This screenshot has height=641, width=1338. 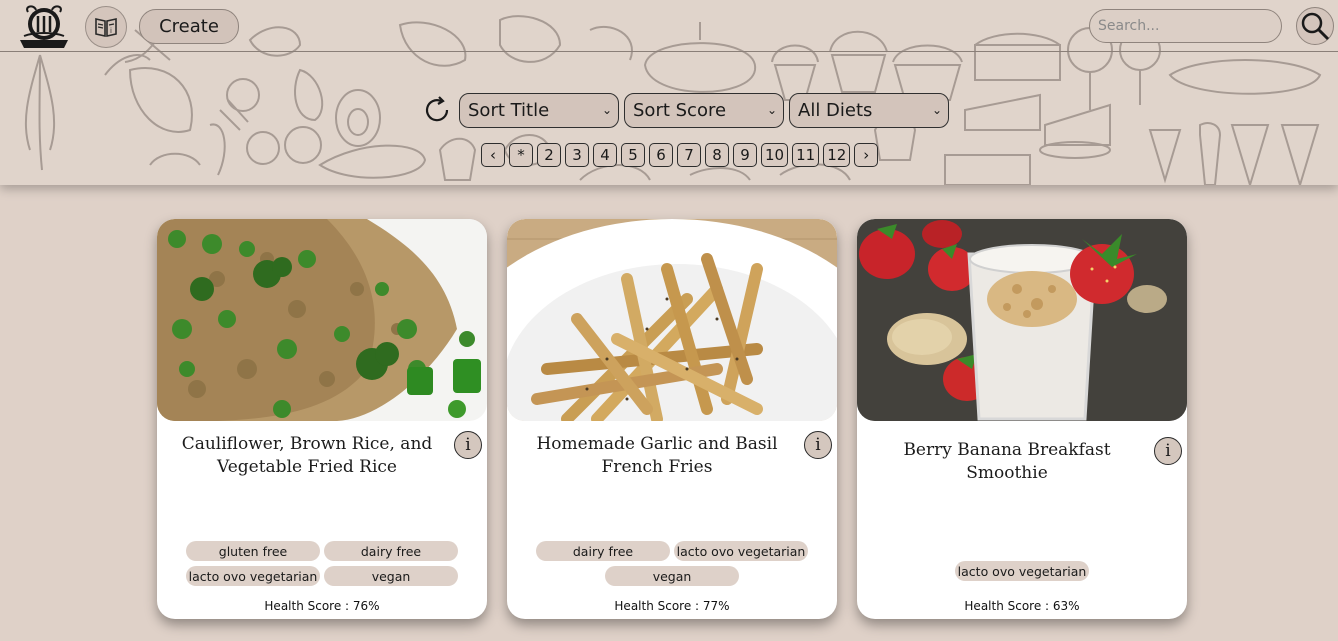 What do you see at coordinates (44, 26) in the screenshot?
I see `chef-hat-utensils-icon` at bounding box center [44, 26].